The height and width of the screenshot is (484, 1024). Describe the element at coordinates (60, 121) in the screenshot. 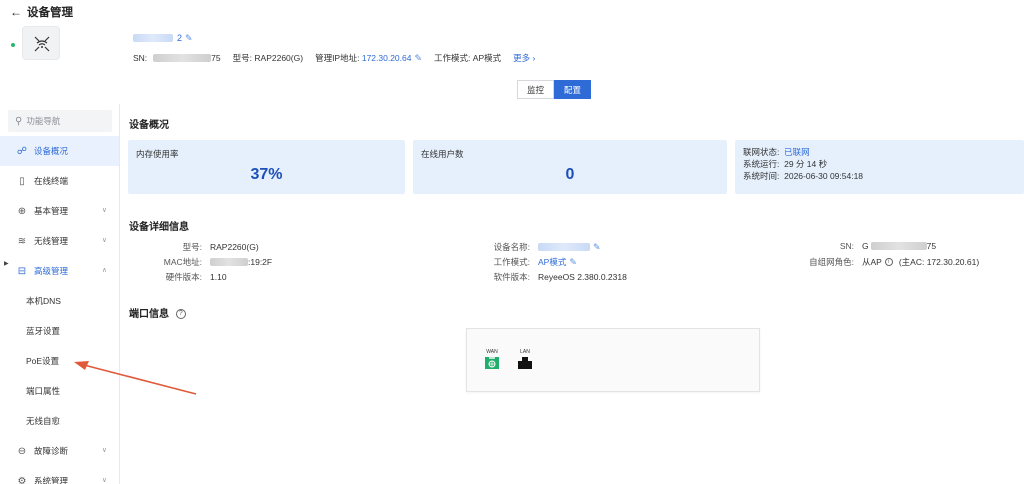

I see `nav-search-input: ⚲ 功能导航` at that location.